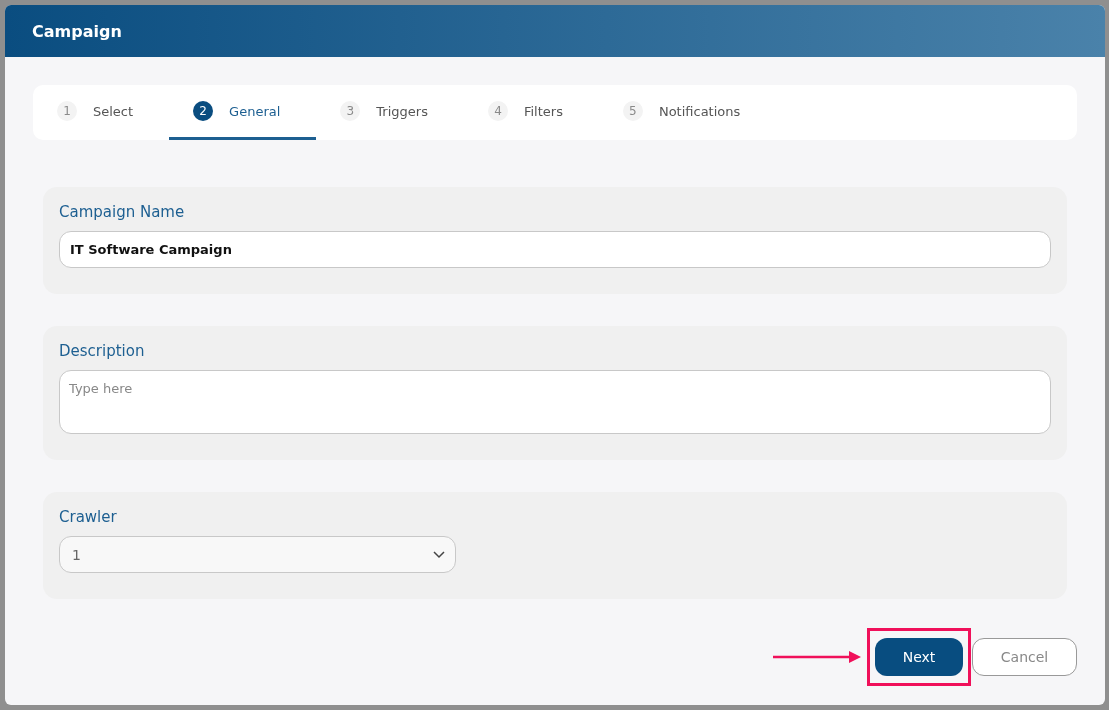 This screenshot has height=710, width=1109. I want to click on cancel-button: Cancel, so click(1024, 657).